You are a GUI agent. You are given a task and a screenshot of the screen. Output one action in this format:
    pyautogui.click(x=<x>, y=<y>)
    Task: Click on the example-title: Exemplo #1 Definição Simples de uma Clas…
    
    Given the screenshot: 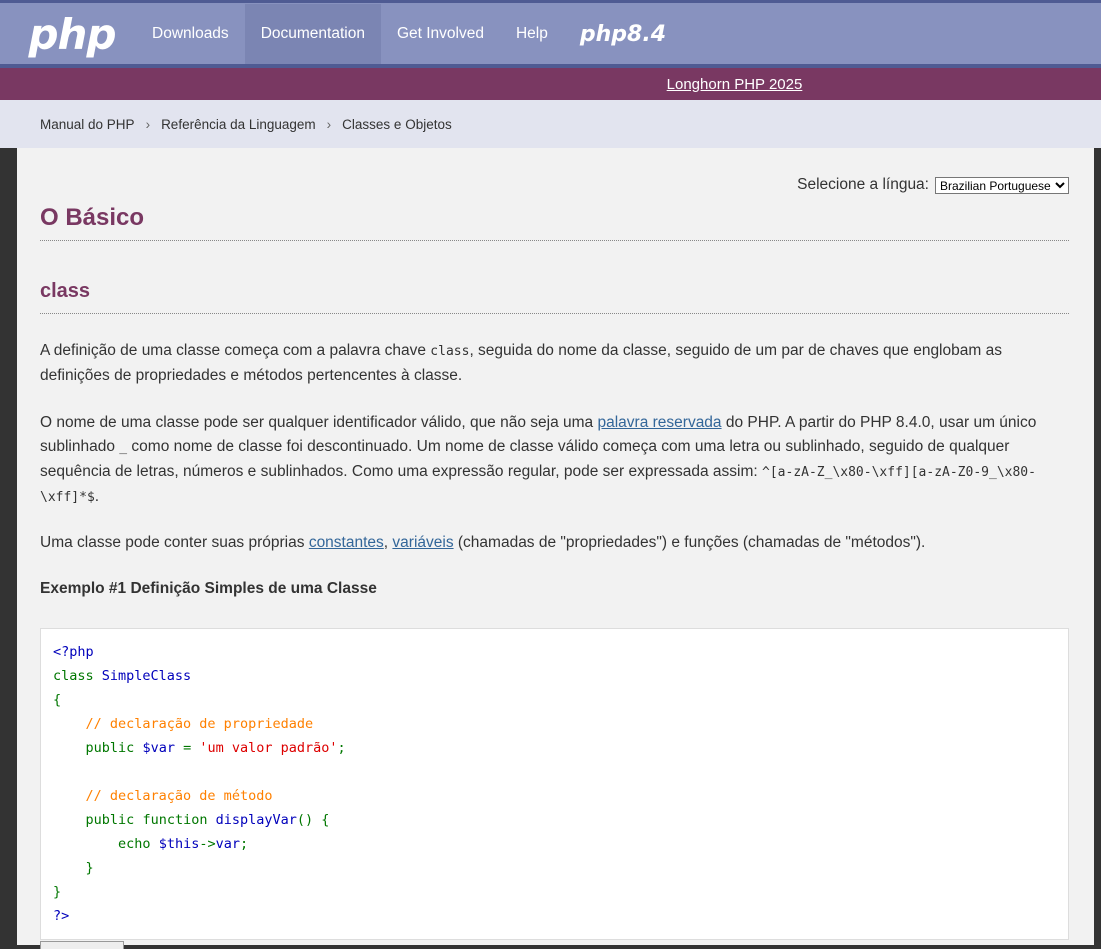 What is the action you would take?
    pyautogui.click(x=208, y=588)
    